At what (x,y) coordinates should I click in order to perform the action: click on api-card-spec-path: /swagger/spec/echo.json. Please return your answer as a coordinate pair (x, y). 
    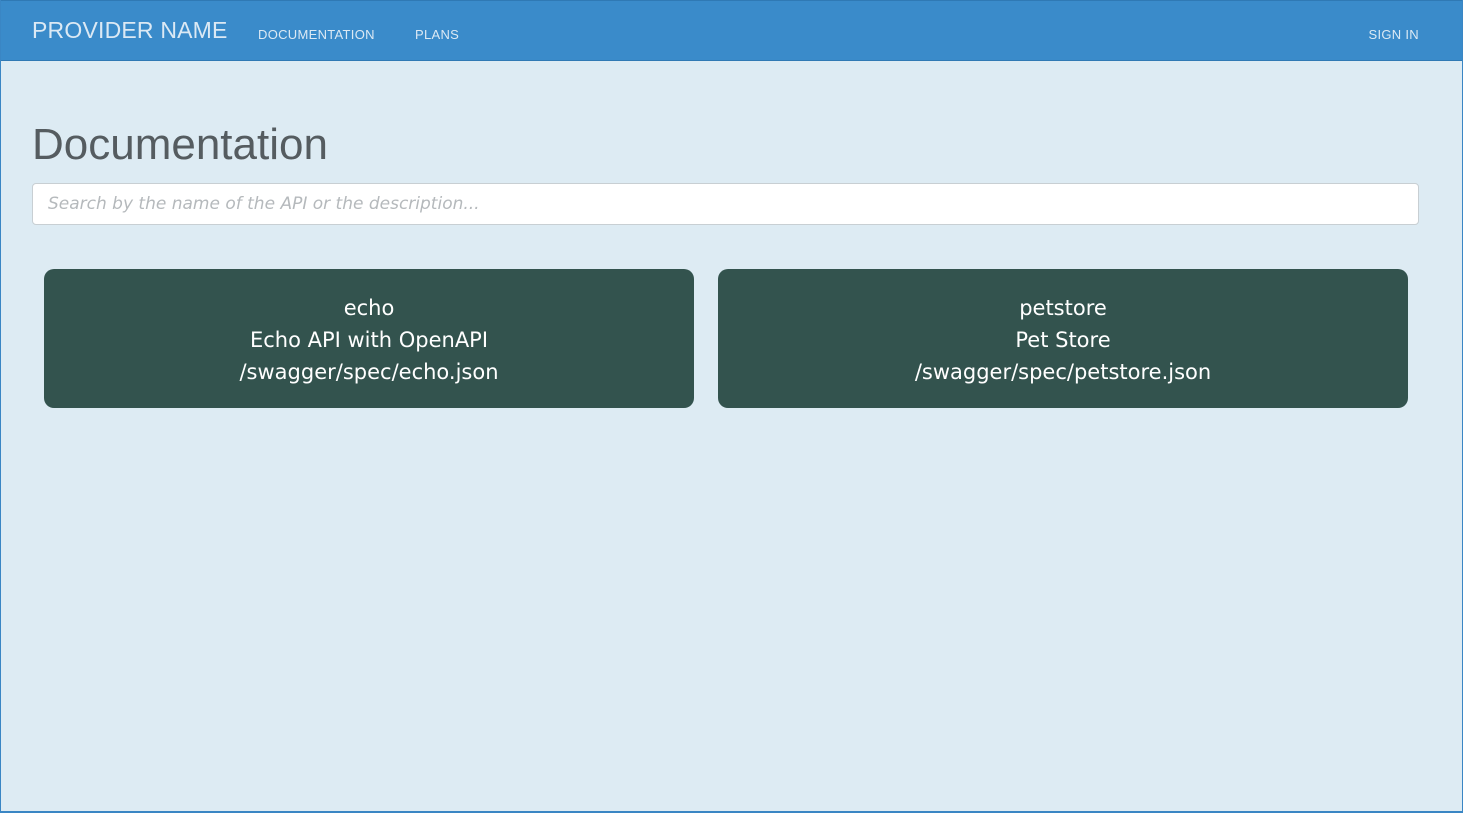
    Looking at the image, I should click on (369, 372).